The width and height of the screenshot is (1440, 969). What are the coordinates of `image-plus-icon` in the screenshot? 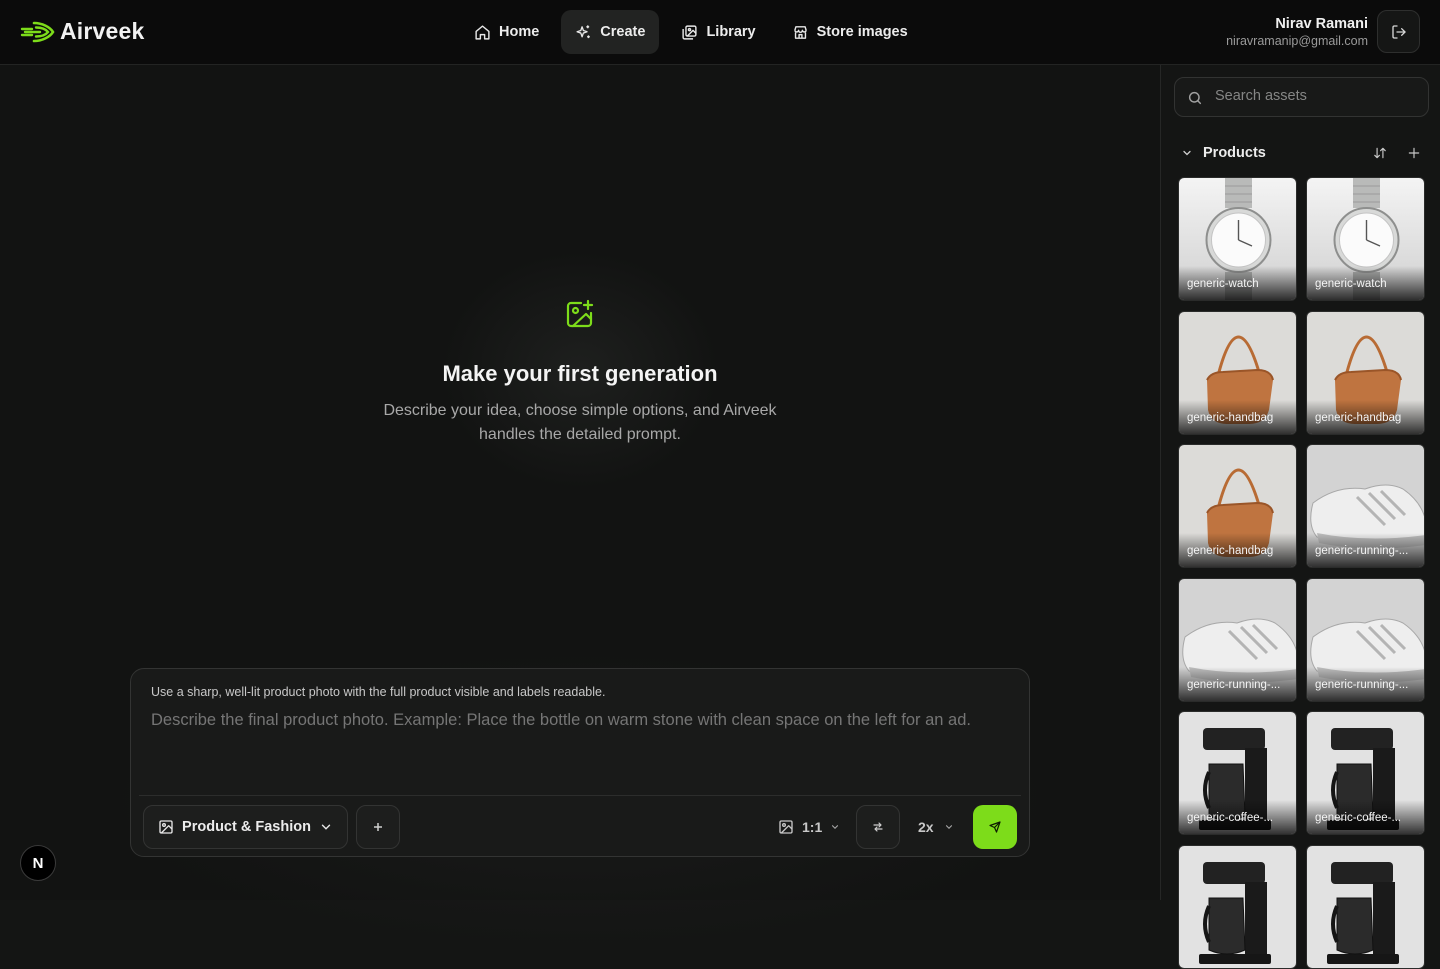 It's located at (580, 313).